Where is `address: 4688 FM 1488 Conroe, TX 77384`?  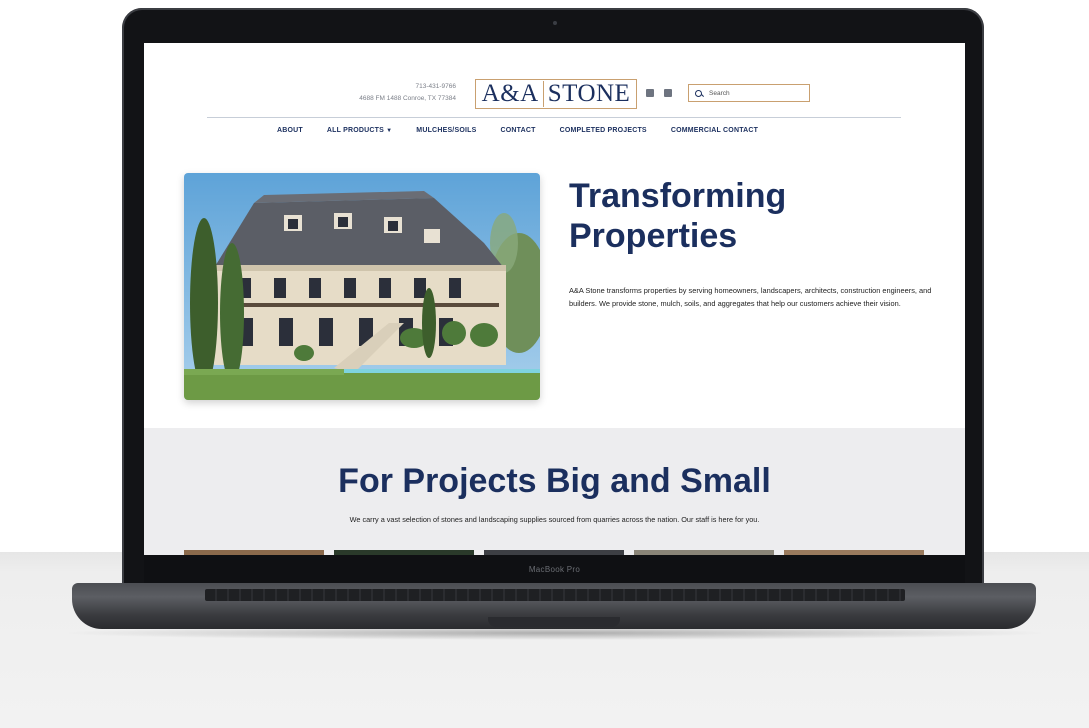 address: 4688 FM 1488 Conroe, TX 77384 is located at coordinates (407, 98).